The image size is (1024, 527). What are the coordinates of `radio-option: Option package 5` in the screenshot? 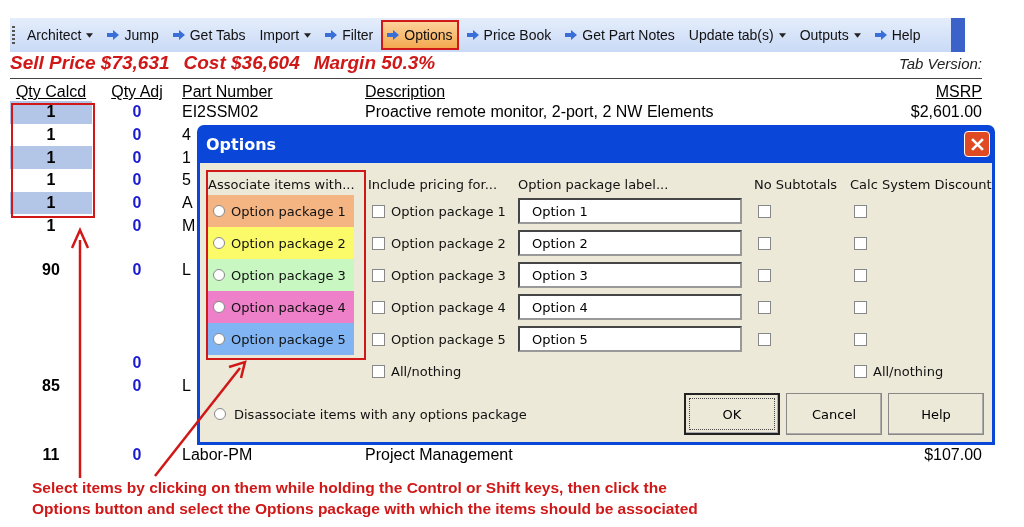 It's located at (281, 339).